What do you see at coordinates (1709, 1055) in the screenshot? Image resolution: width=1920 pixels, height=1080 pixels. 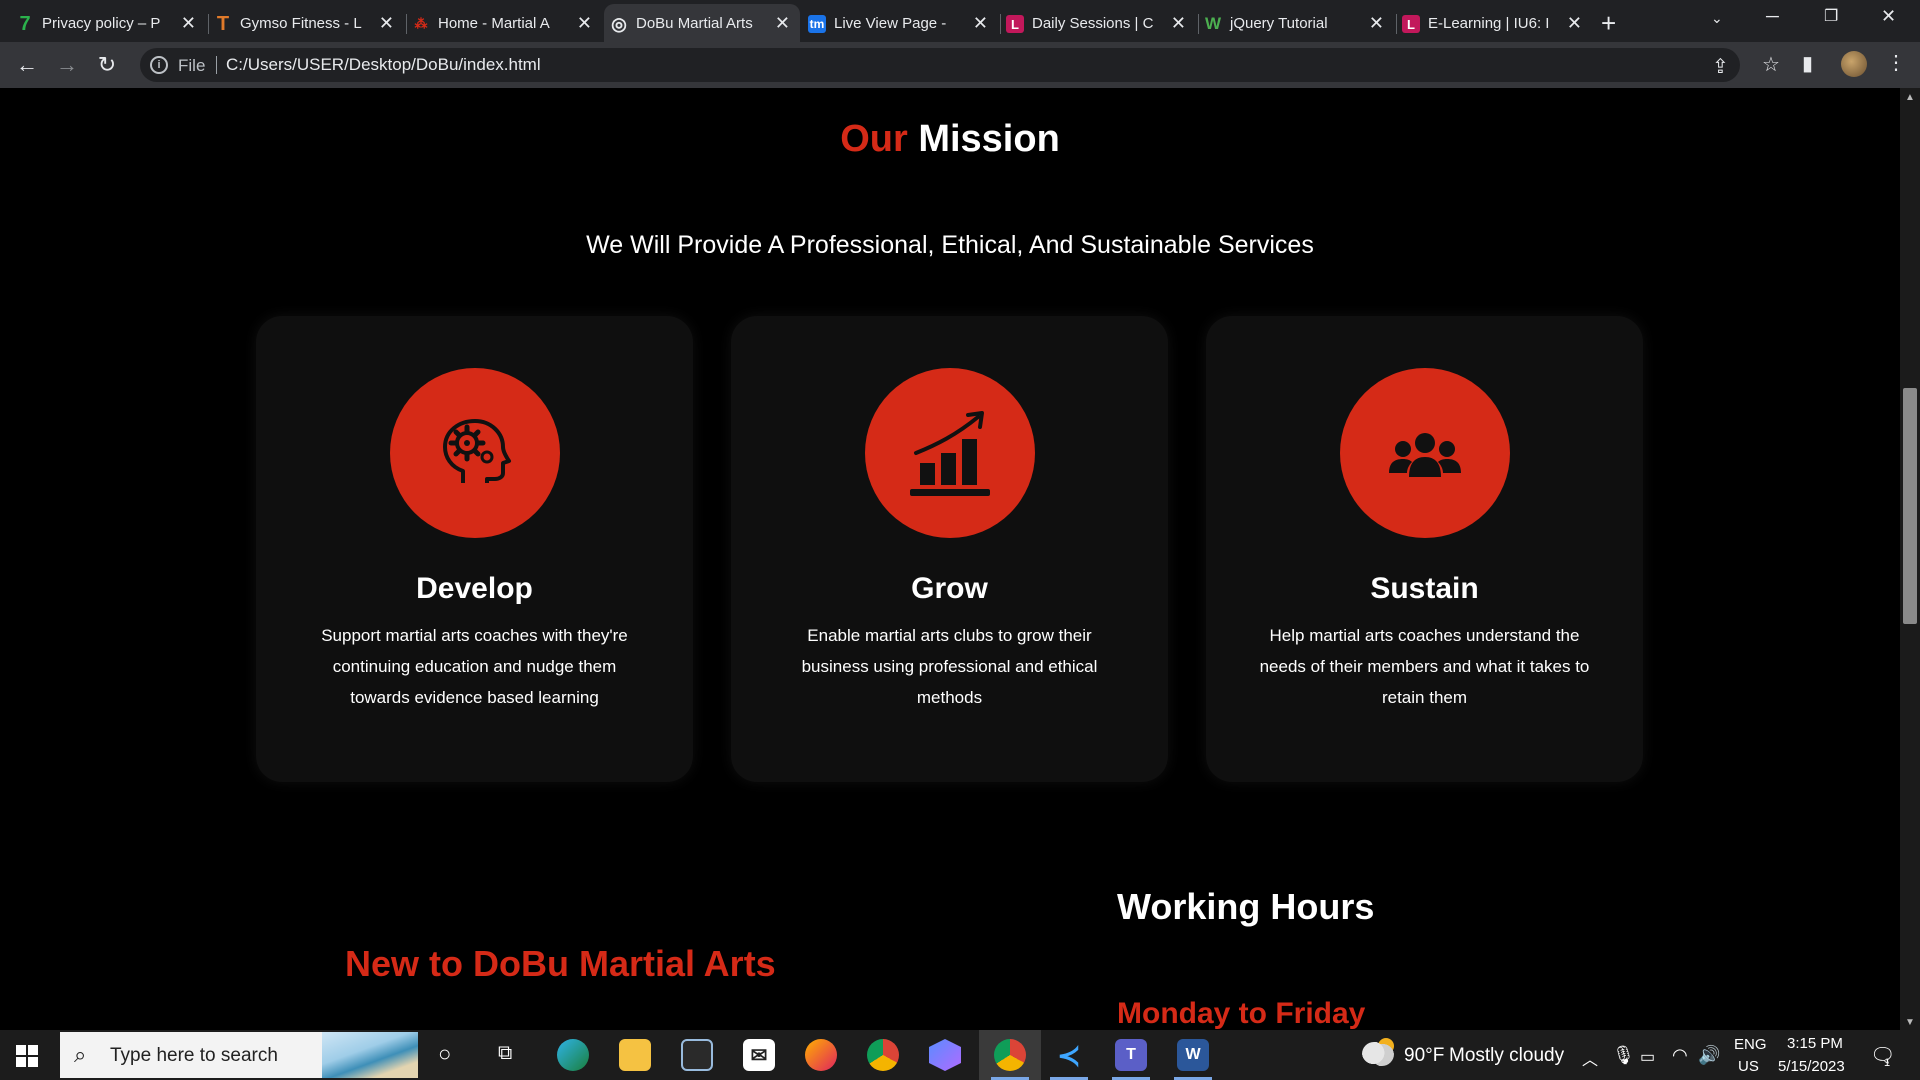 I see `volume-icon: 🔊` at bounding box center [1709, 1055].